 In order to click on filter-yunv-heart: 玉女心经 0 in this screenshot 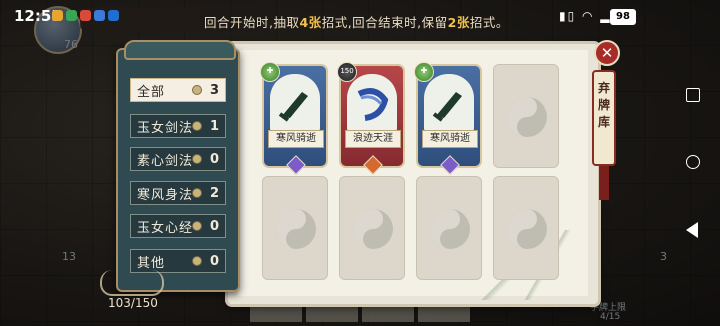, I will do `click(178, 226)`.